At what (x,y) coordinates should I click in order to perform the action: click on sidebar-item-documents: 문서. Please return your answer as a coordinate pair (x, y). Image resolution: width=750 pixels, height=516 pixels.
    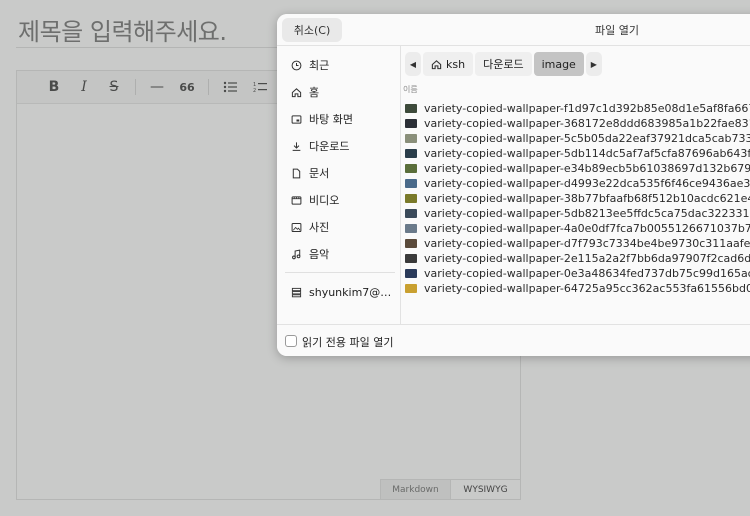
    Looking at the image, I should click on (310, 173).